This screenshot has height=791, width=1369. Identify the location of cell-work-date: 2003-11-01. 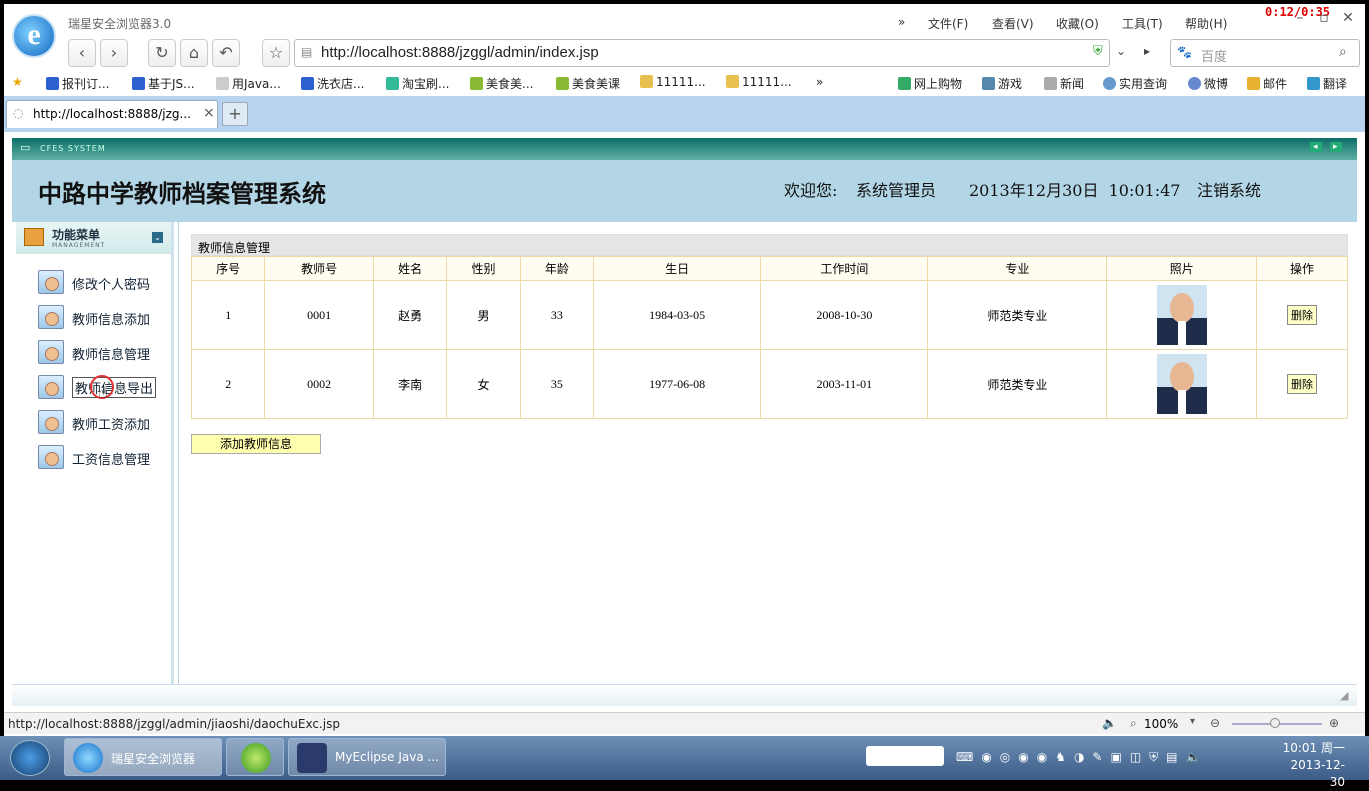
(844, 384).